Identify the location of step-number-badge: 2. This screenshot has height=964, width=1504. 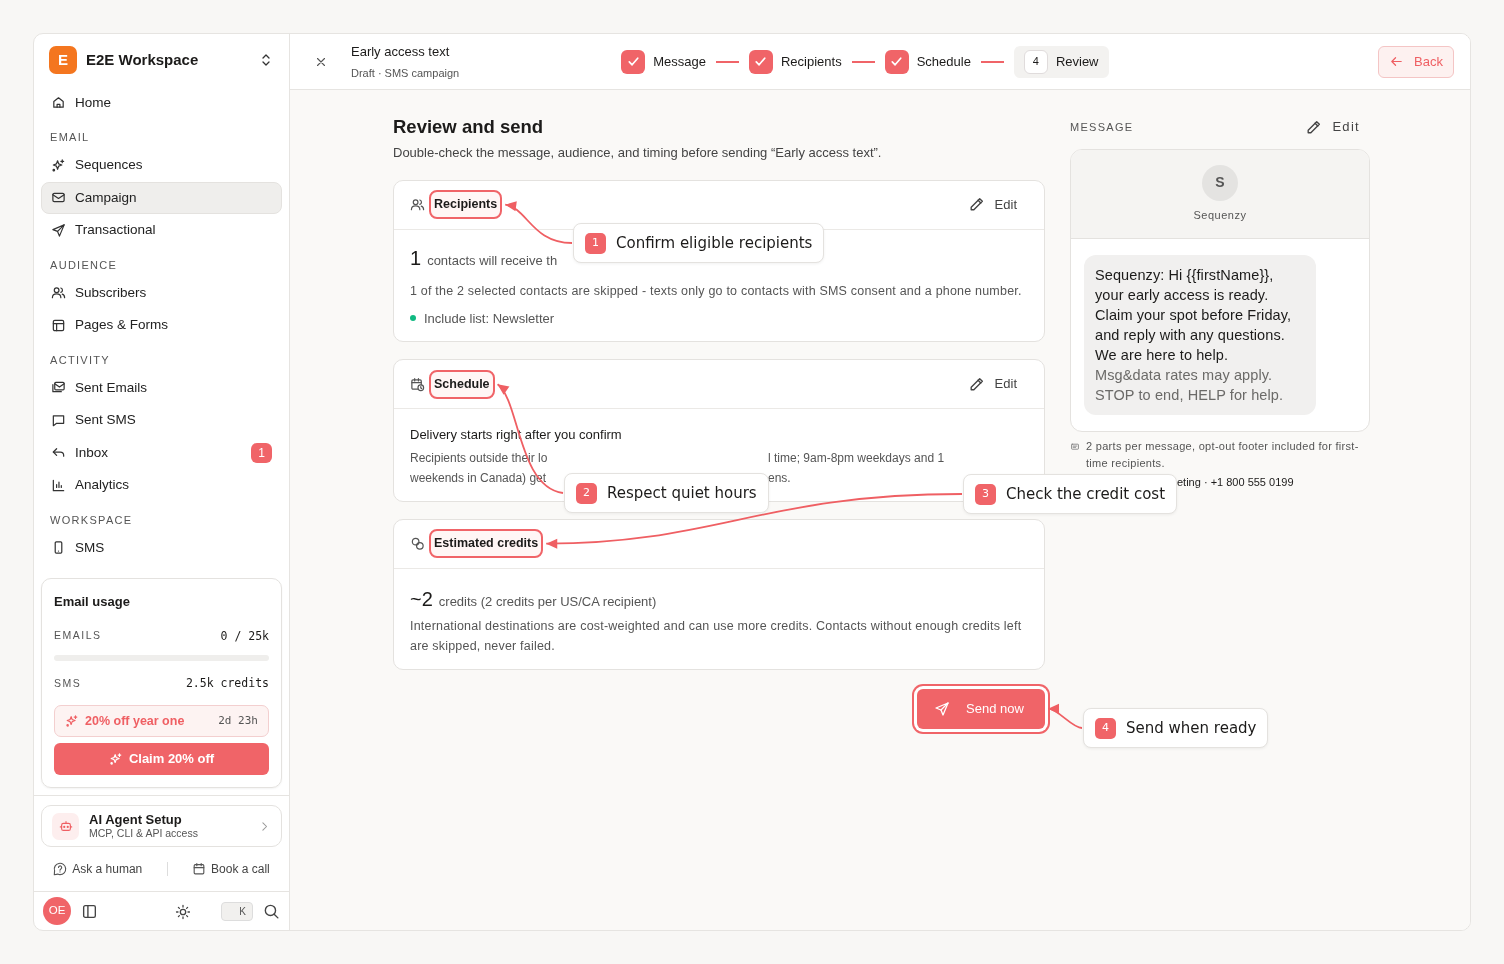
(586, 493).